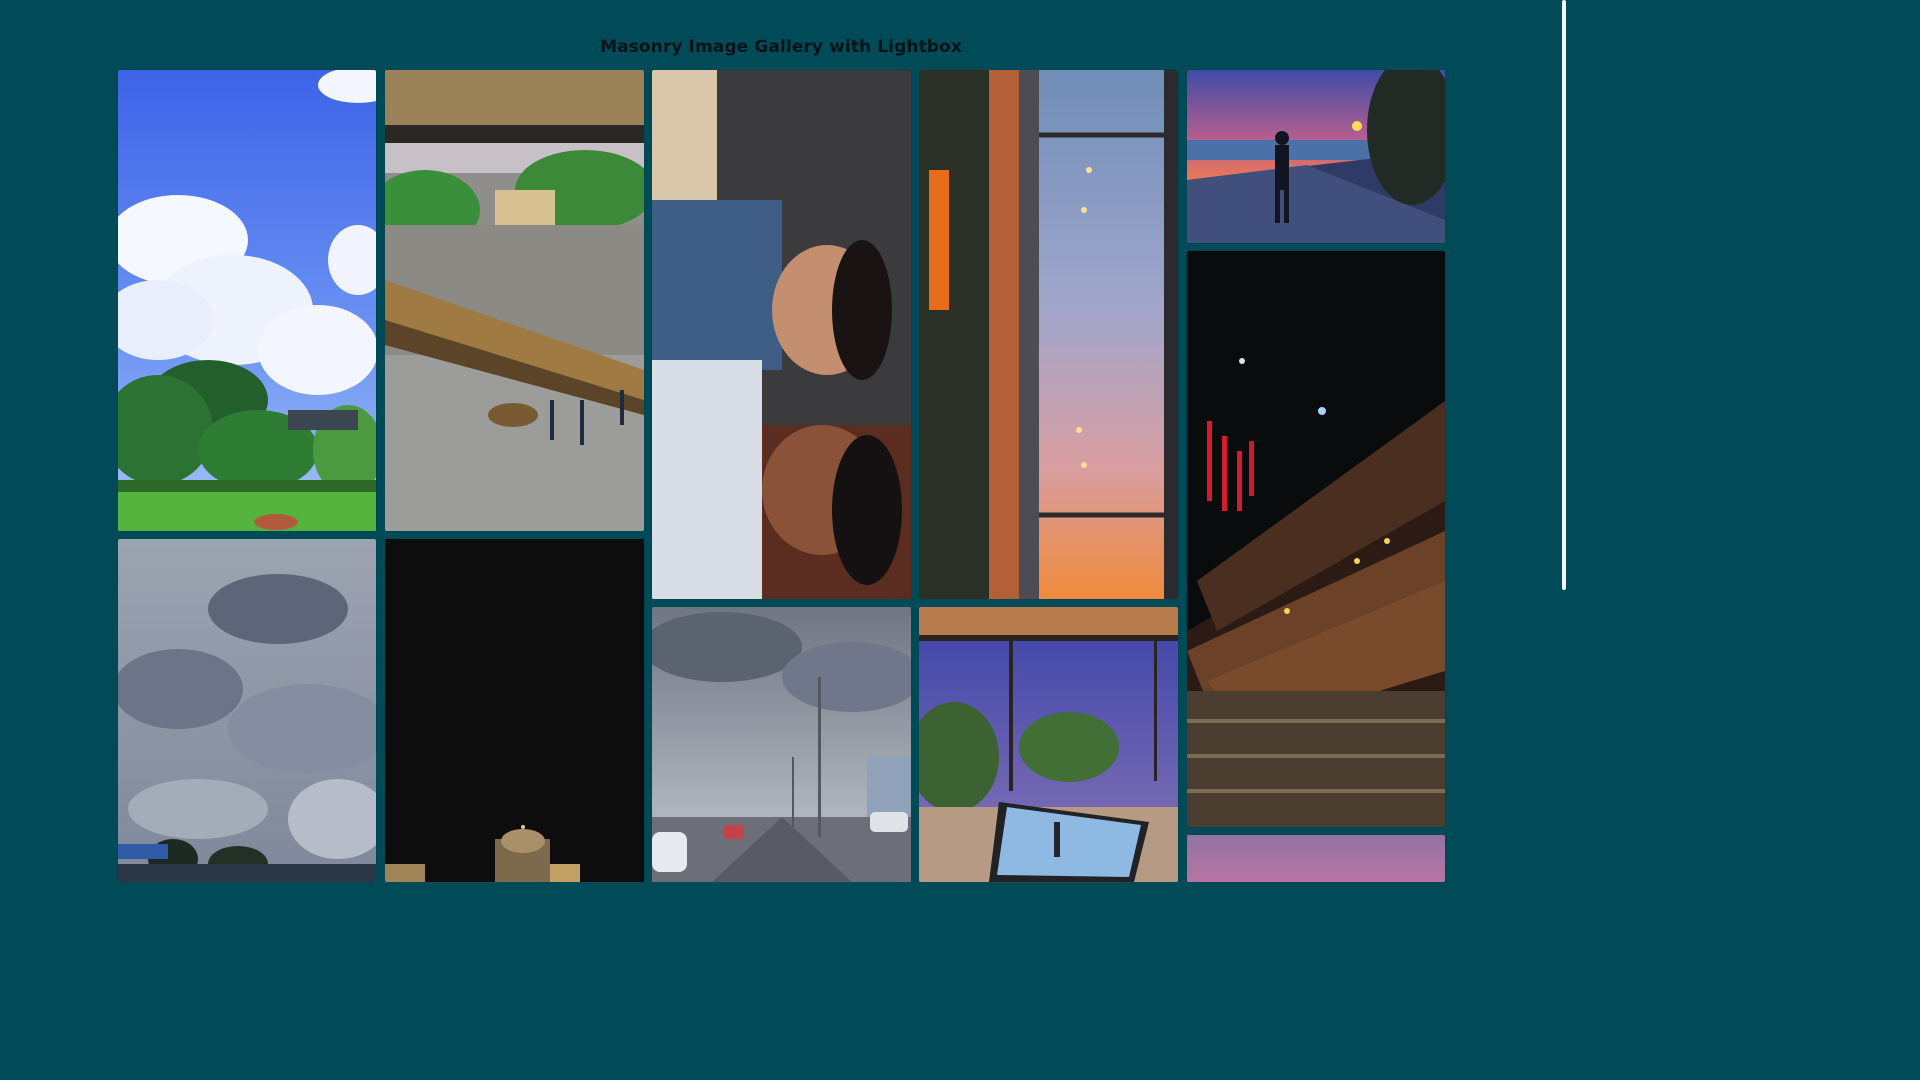 The image size is (1920, 1080). I want to click on scrollbar-thumb, so click(1564, 295).